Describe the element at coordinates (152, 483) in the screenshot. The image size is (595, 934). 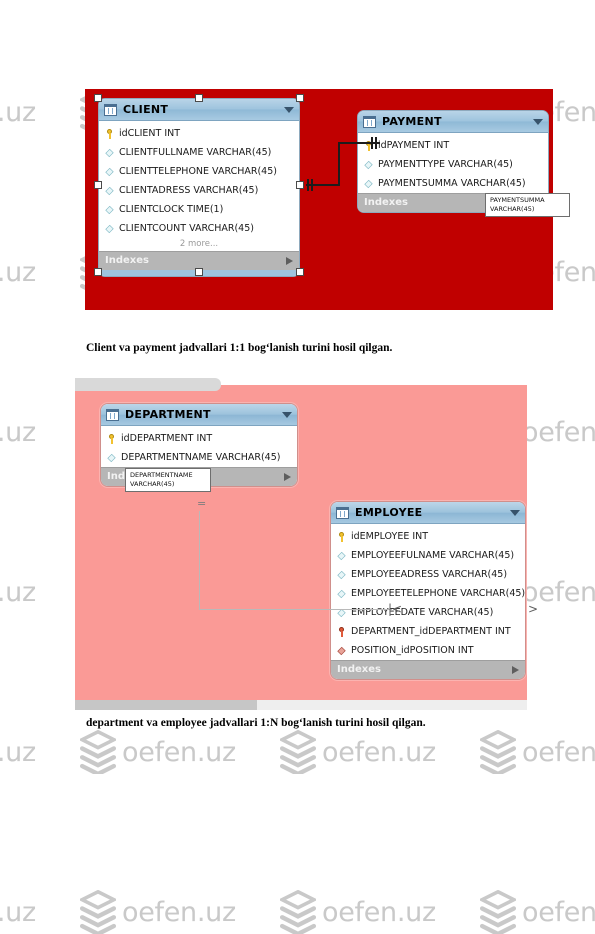
I see `tooltip-line-two: VARCHAR(45)` at that location.